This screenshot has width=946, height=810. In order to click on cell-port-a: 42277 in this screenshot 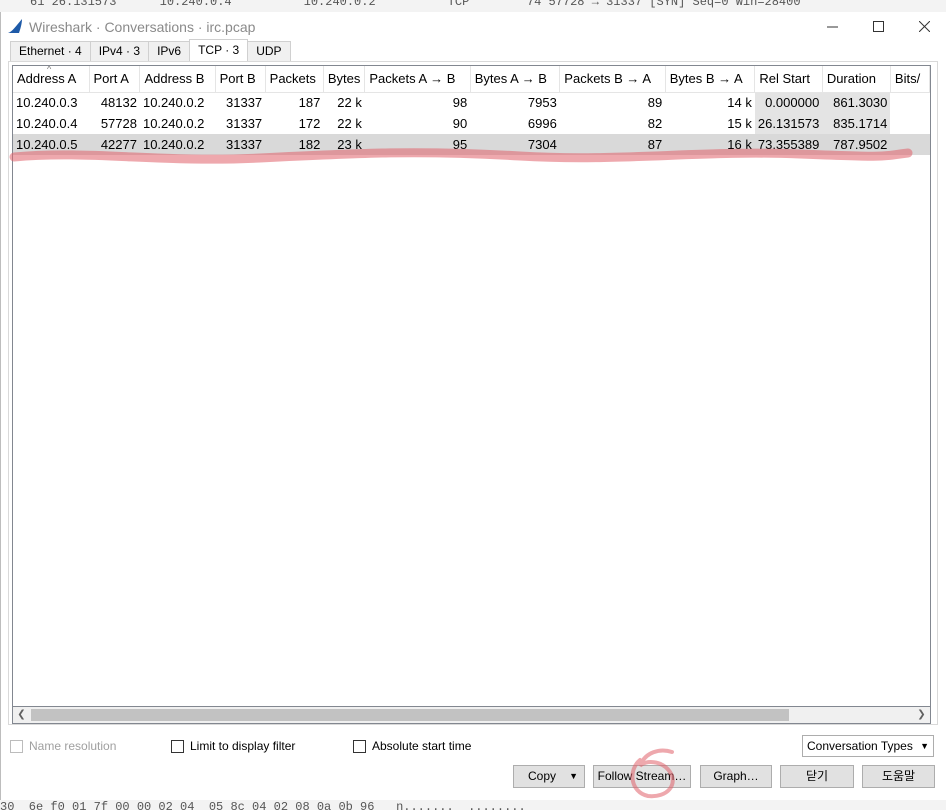, I will do `click(114, 144)`.